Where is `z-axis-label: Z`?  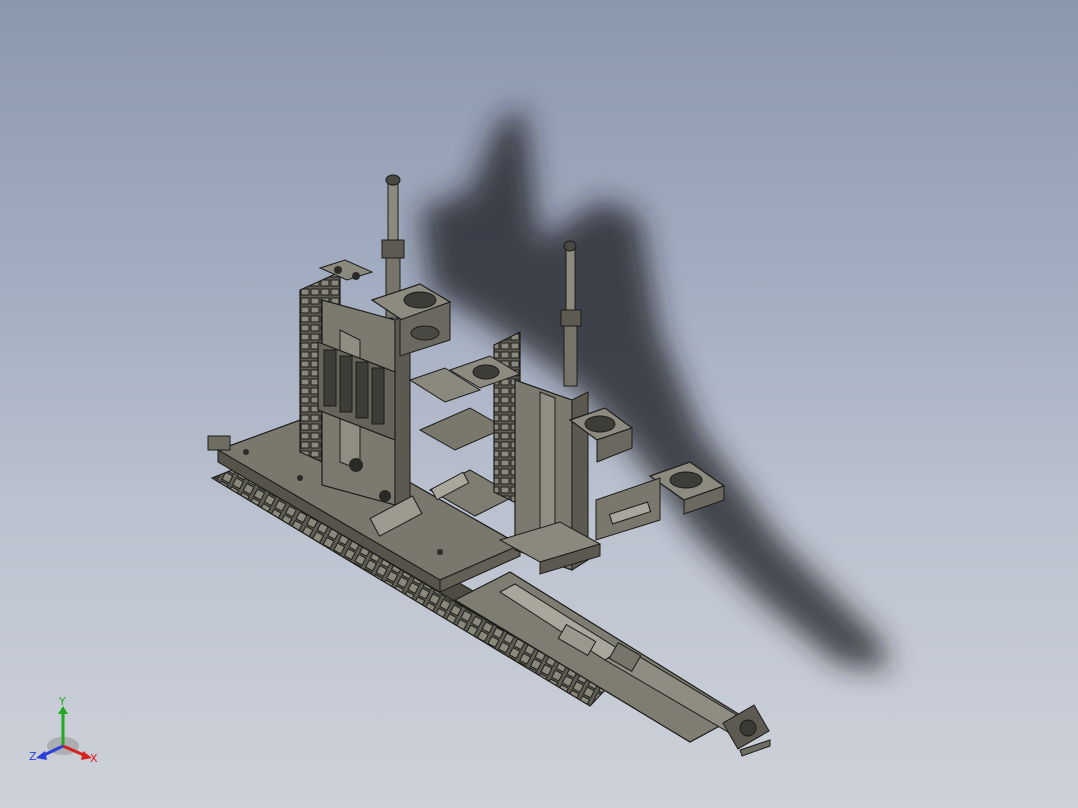
z-axis-label: Z is located at coordinates (33, 756).